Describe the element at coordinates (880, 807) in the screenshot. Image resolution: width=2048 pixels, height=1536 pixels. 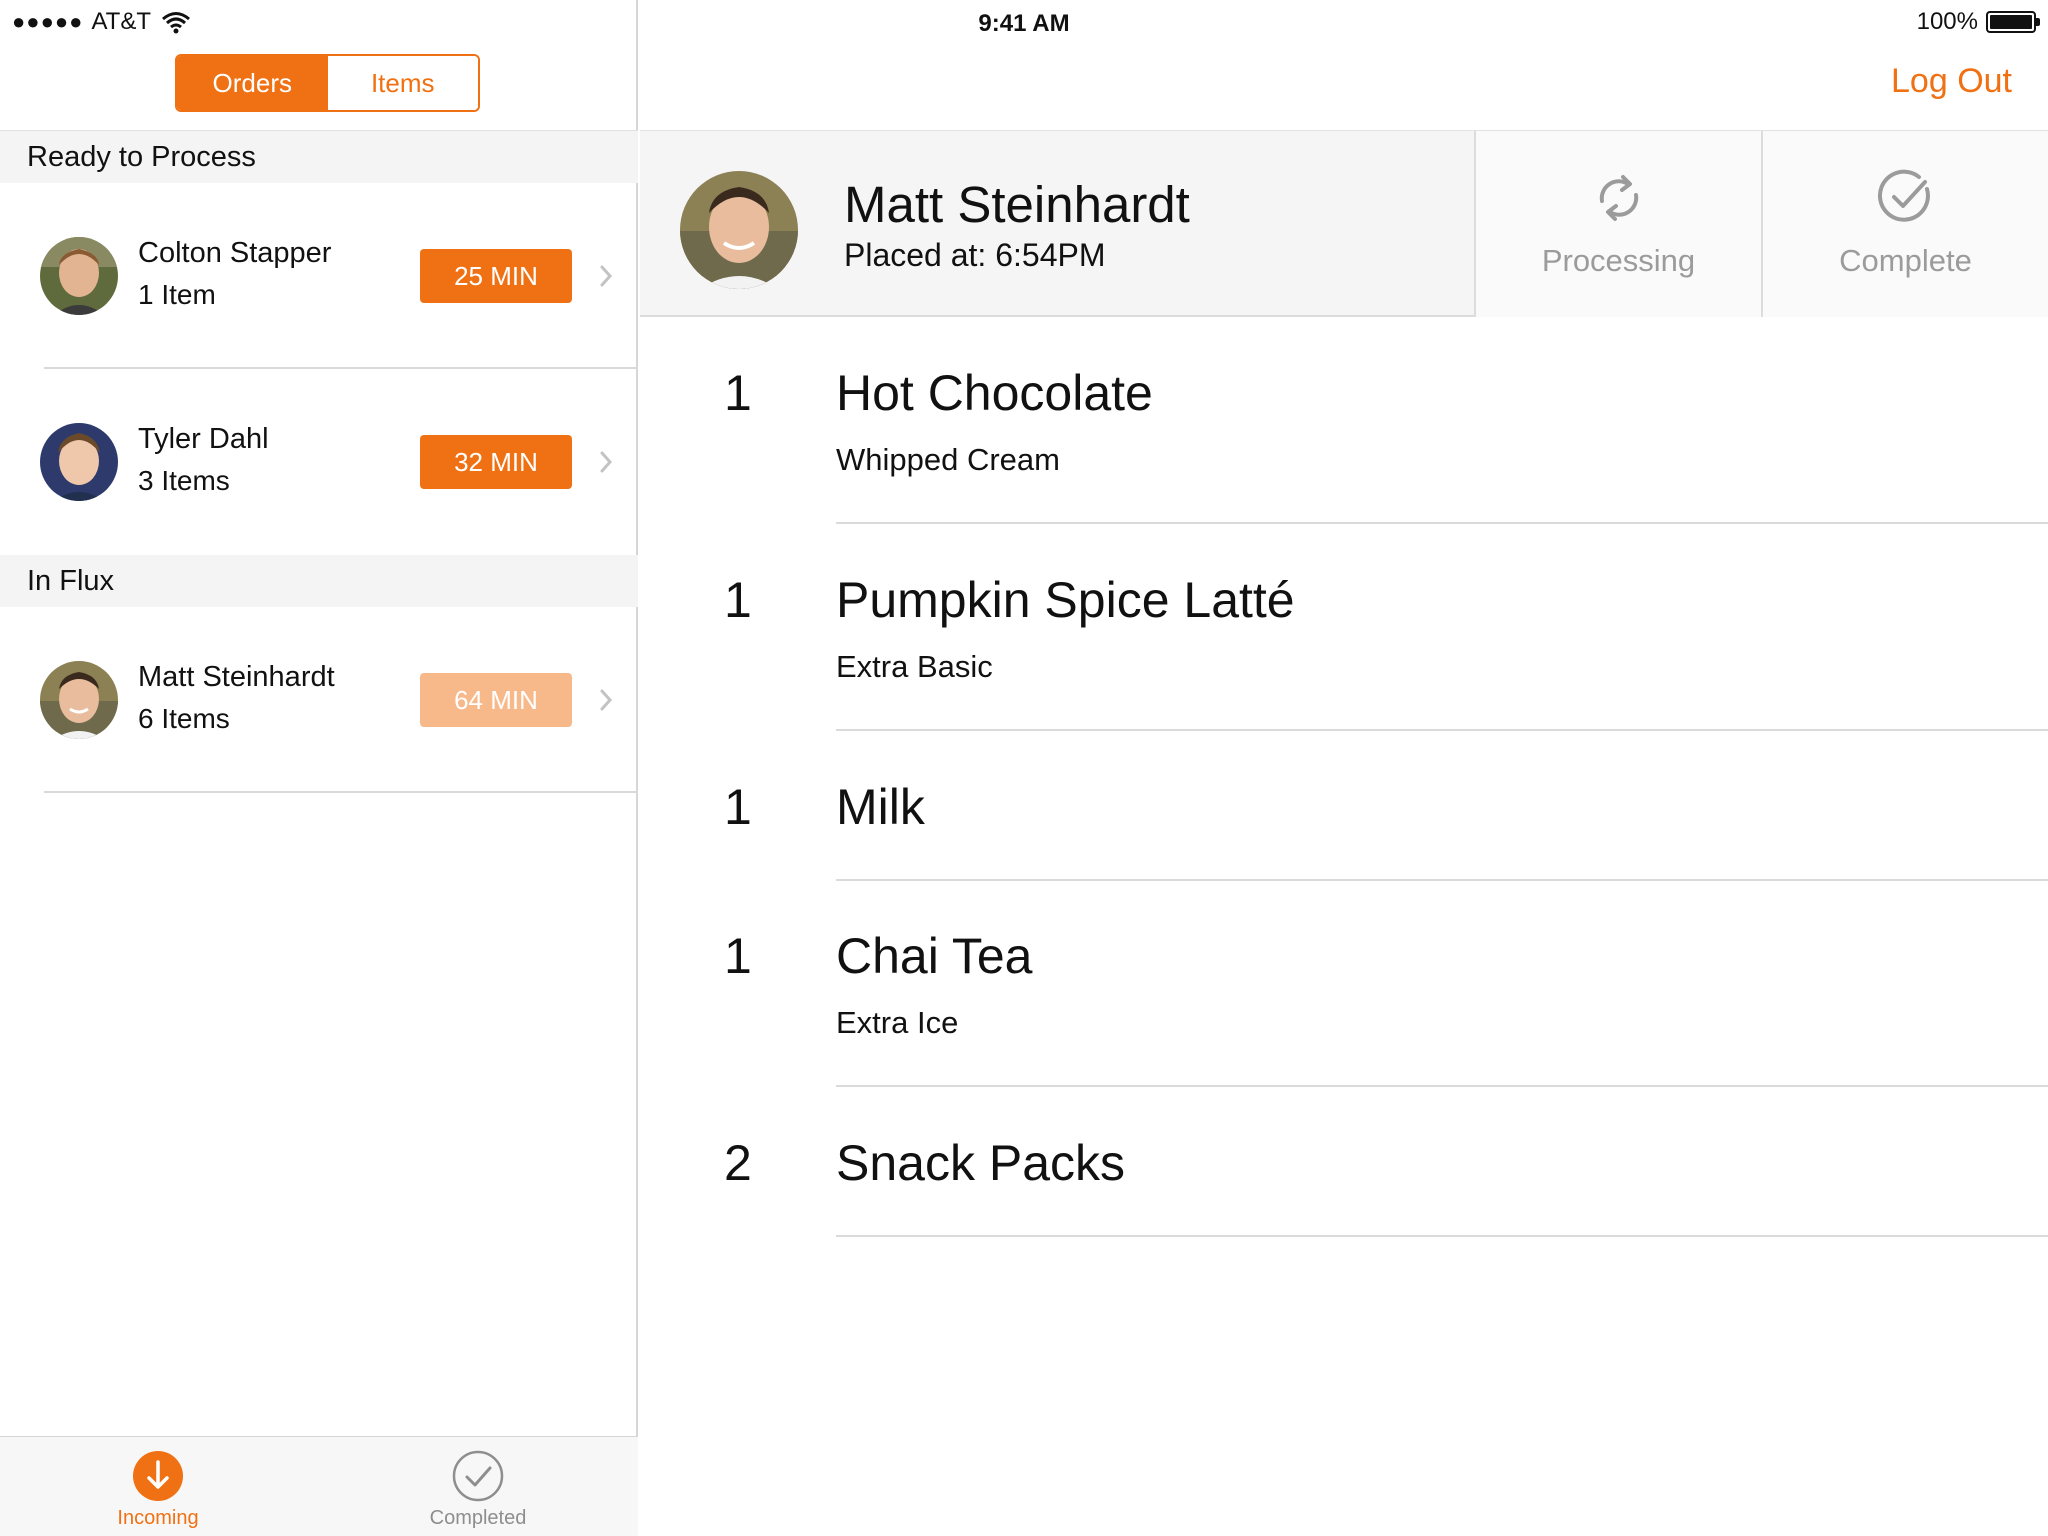
I see `item-name: Milk` at that location.